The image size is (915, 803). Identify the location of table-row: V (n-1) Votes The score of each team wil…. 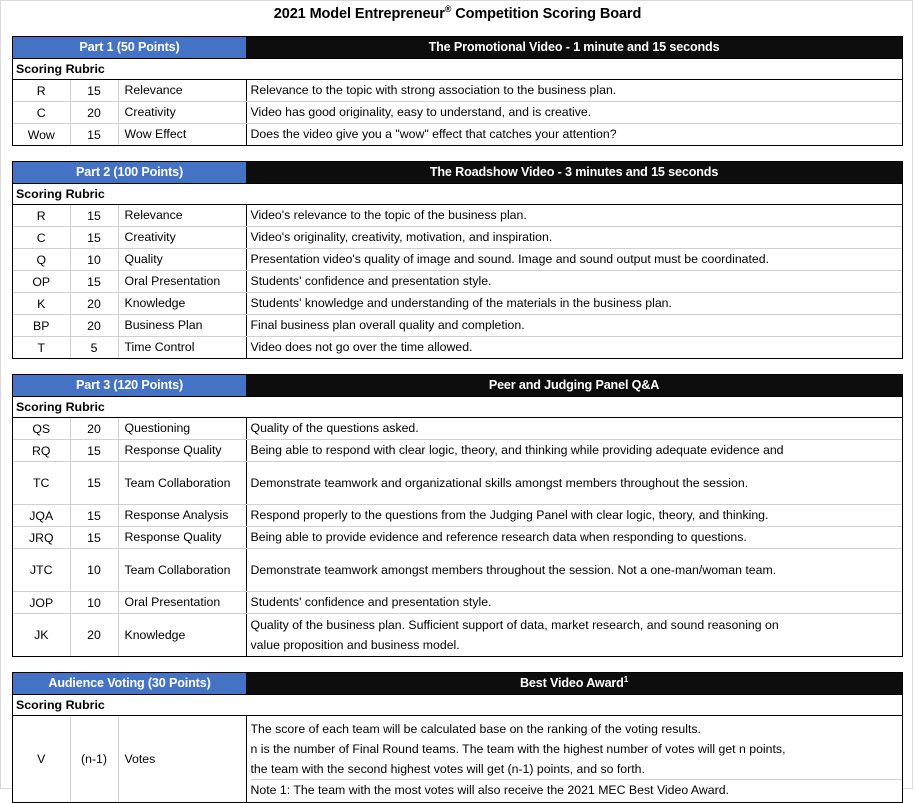
(457, 758).